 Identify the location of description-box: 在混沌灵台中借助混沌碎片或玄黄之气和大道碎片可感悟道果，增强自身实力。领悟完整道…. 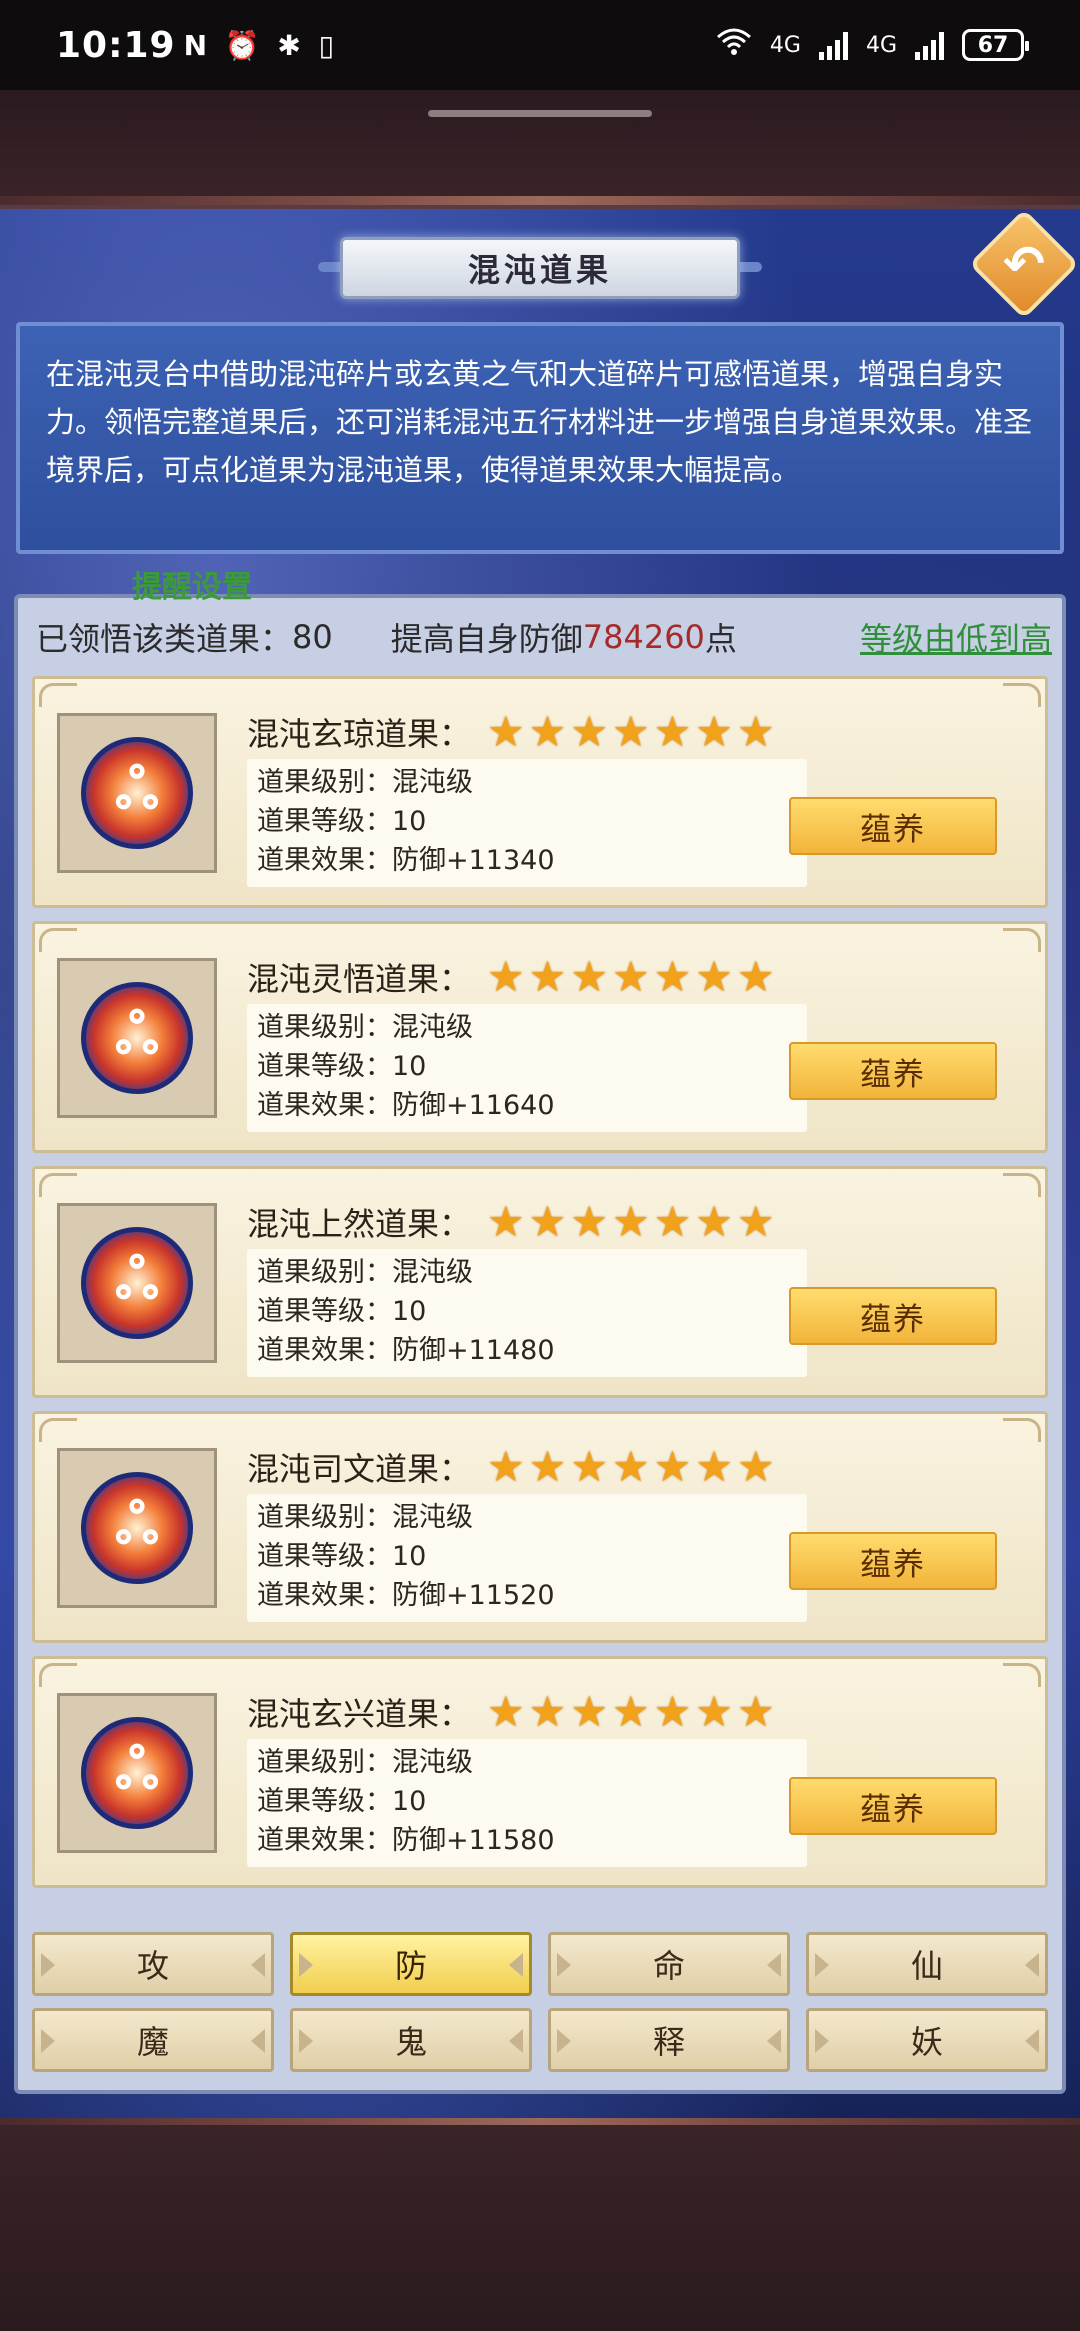
(540, 438).